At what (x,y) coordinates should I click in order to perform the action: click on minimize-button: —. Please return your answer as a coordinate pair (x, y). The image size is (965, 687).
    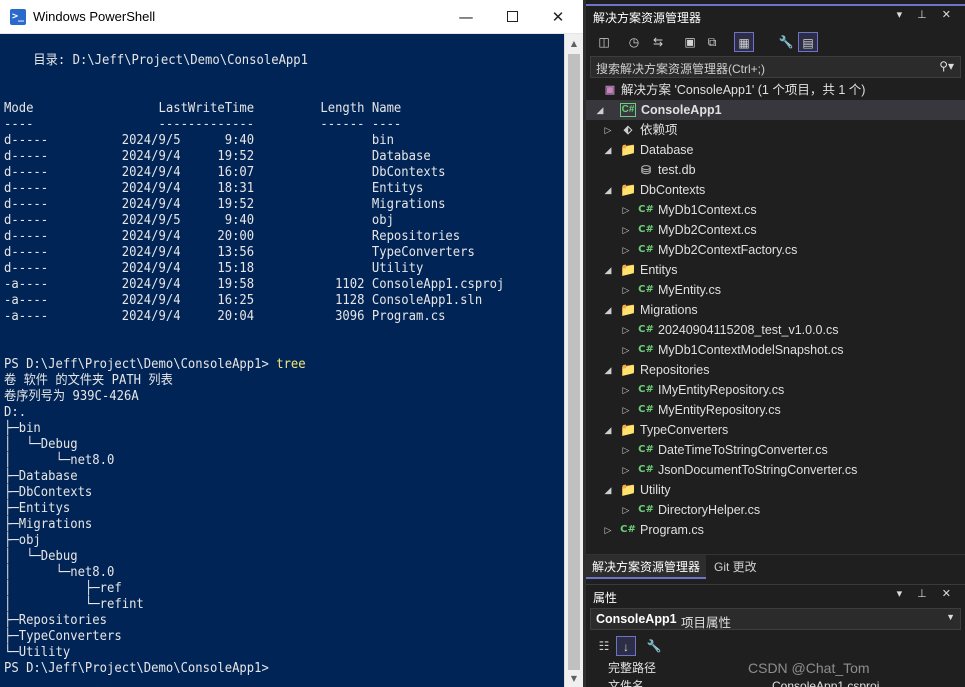
    Looking at the image, I should click on (466, 17).